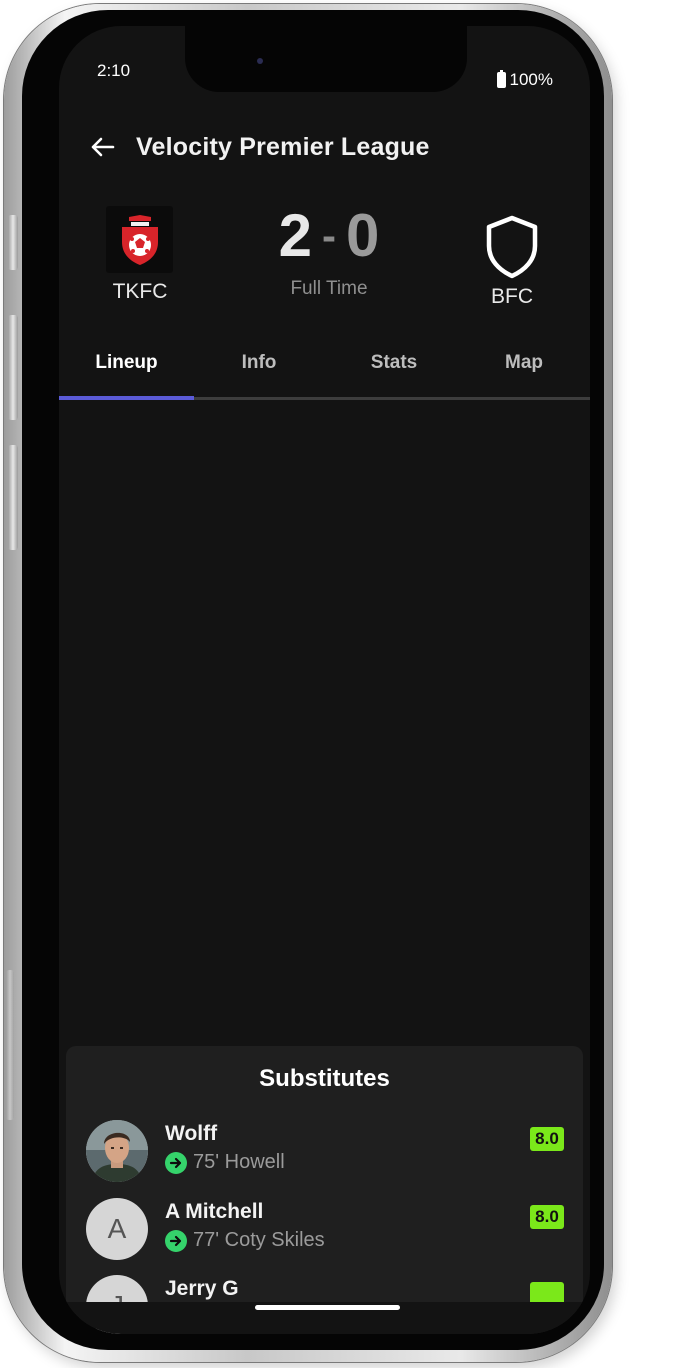 The image size is (696, 1368). What do you see at coordinates (191, 1133) in the screenshot?
I see `player-name: Wolff` at bounding box center [191, 1133].